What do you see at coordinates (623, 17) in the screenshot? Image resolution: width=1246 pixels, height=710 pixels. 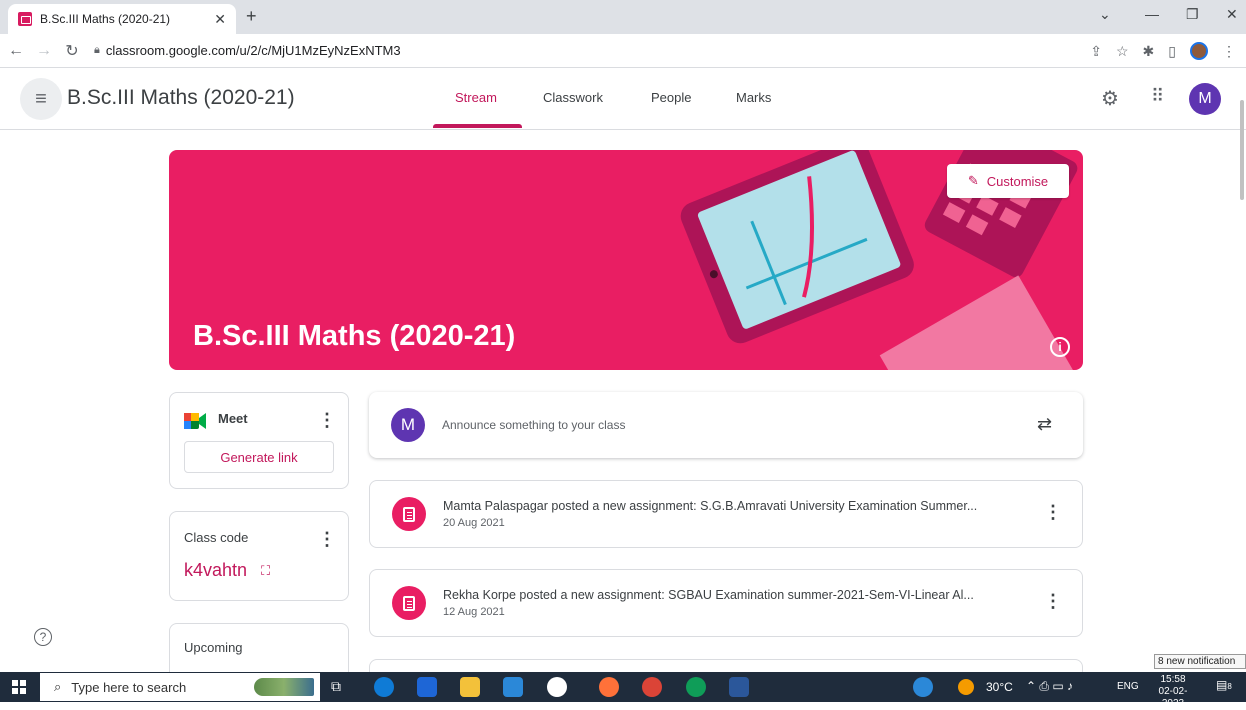 I see `browser-tabstrip: B.Sc.III Maths (2020-21) ✕ + ⌄ — ❐ ✕` at bounding box center [623, 17].